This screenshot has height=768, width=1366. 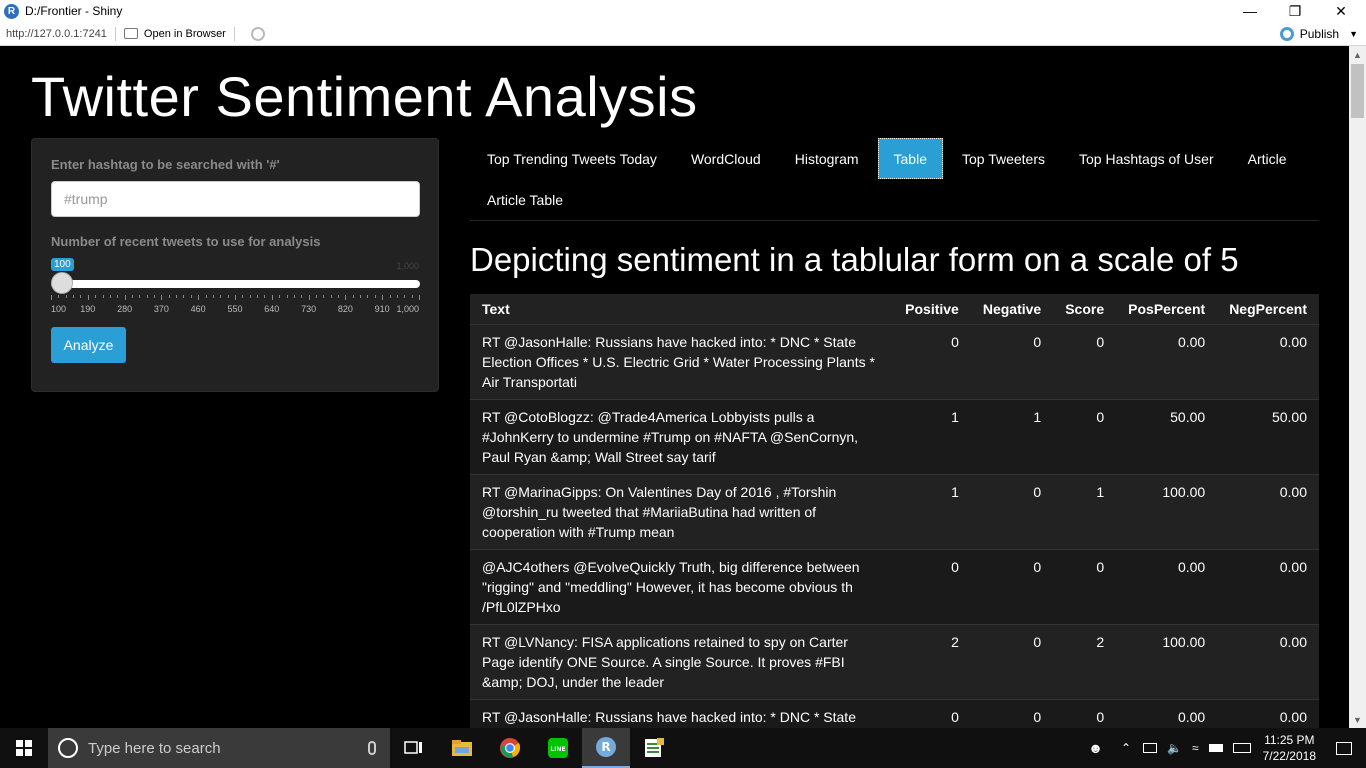 What do you see at coordinates (932, 511) in the screenshot?
I see `table-cell-positive: 1` at bounding box center [932, 511].